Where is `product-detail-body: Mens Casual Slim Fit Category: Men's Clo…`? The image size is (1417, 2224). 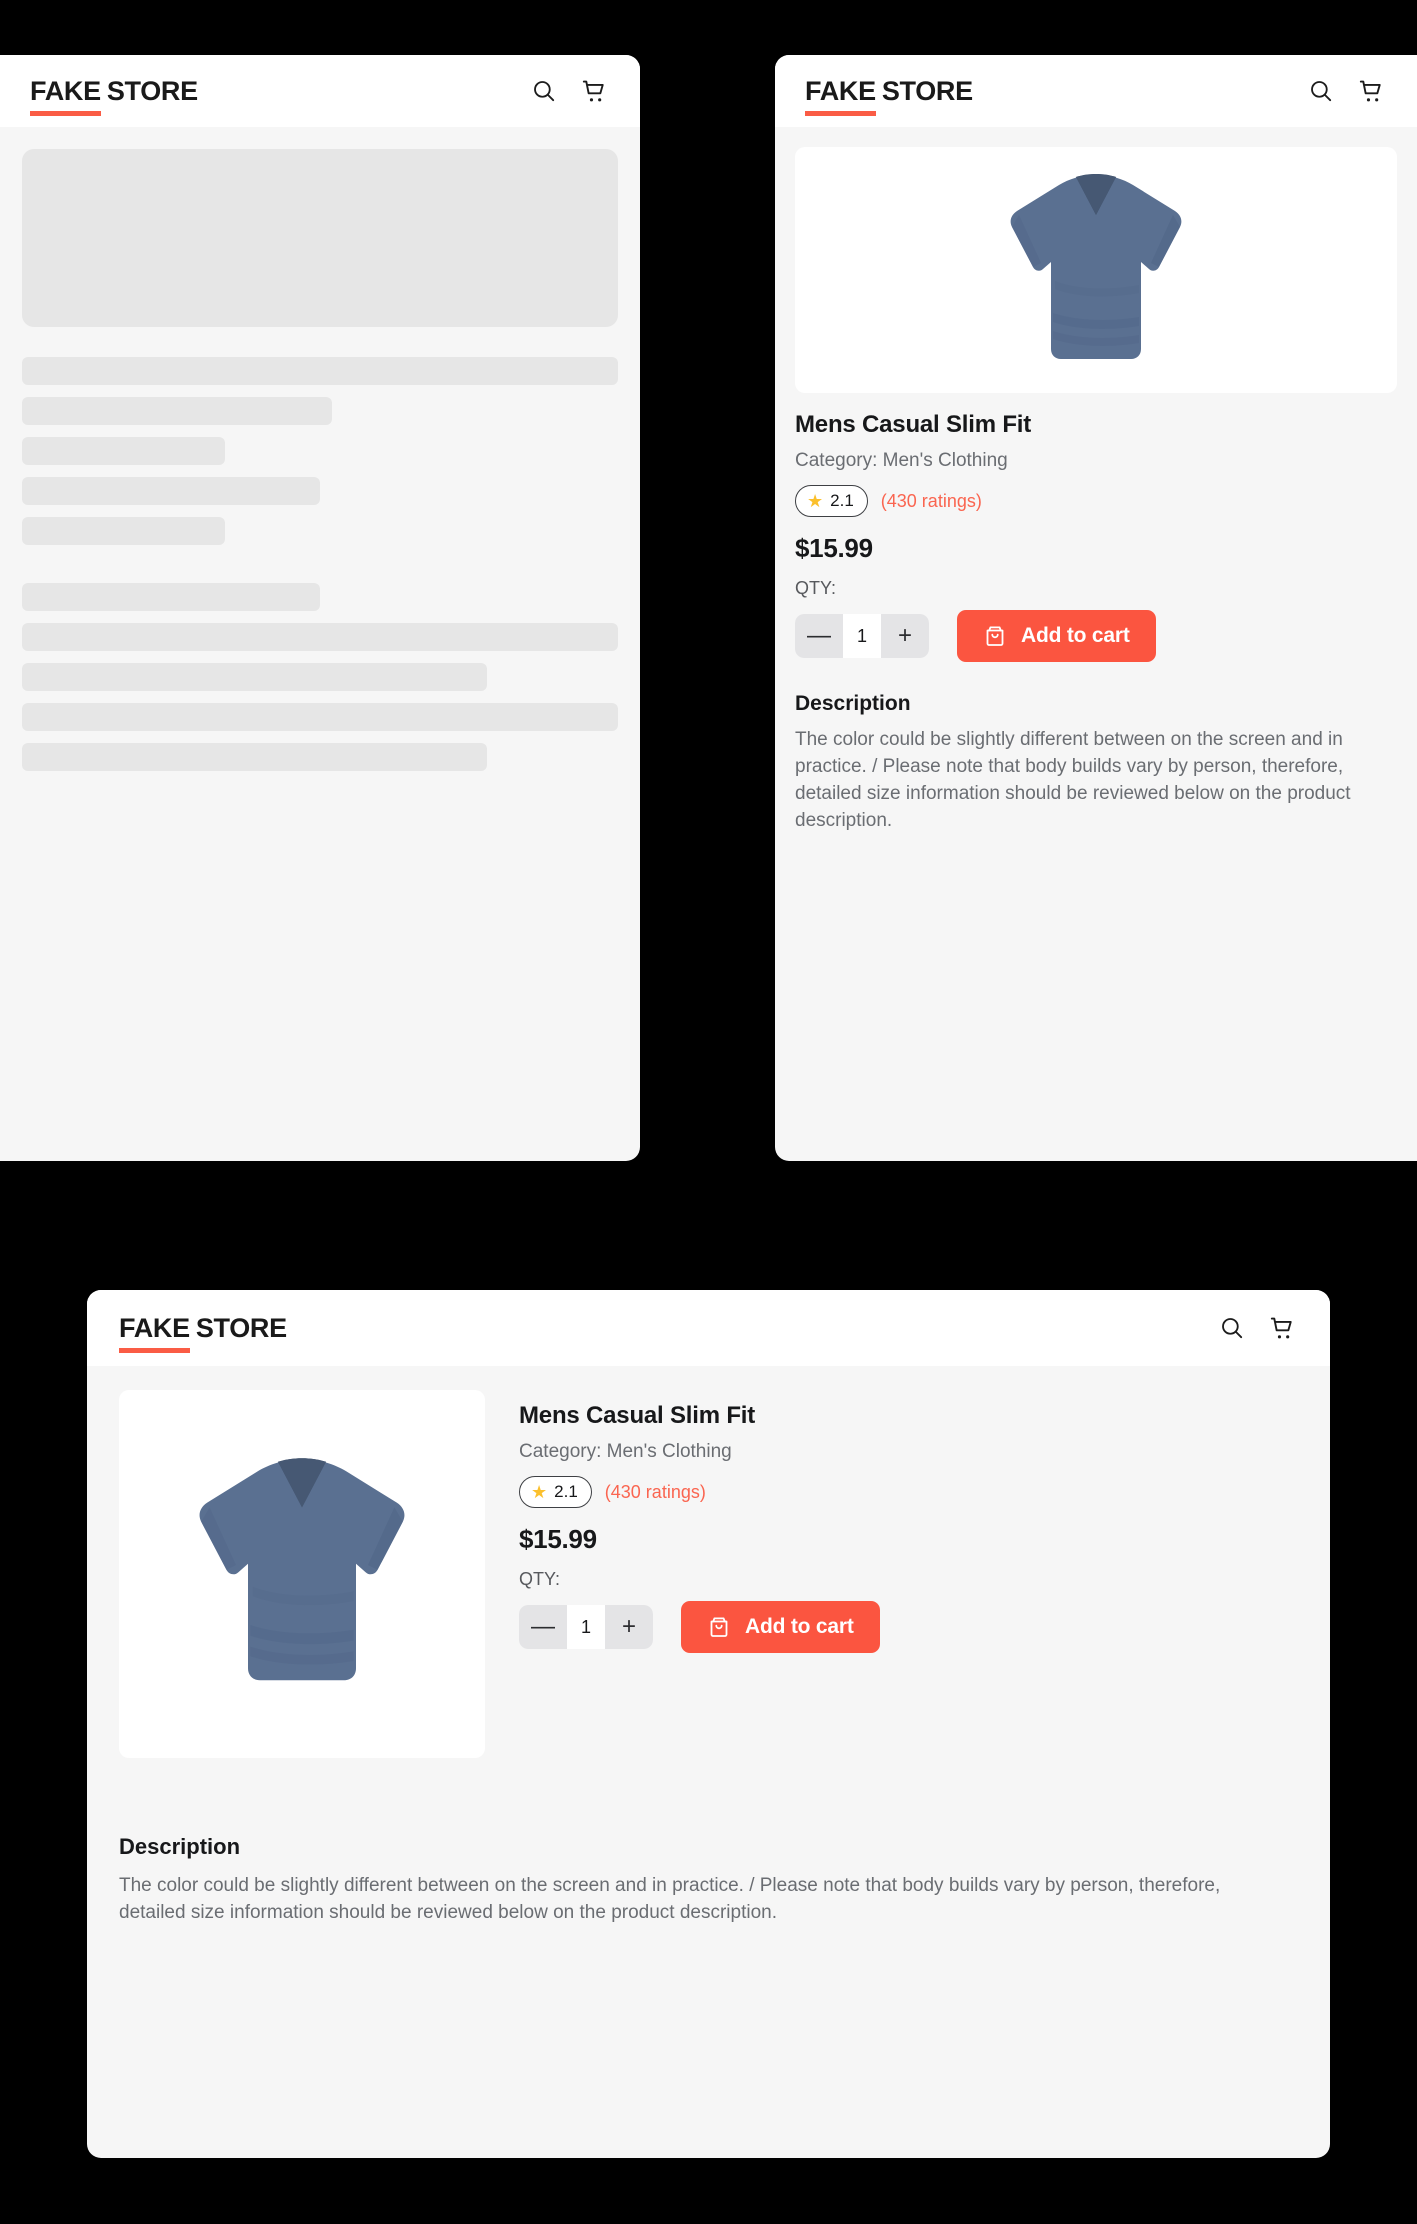
product-detail-body: Mens Casual Slim Fit Category: Men's Clo… is located at coordinates (1096, 481).